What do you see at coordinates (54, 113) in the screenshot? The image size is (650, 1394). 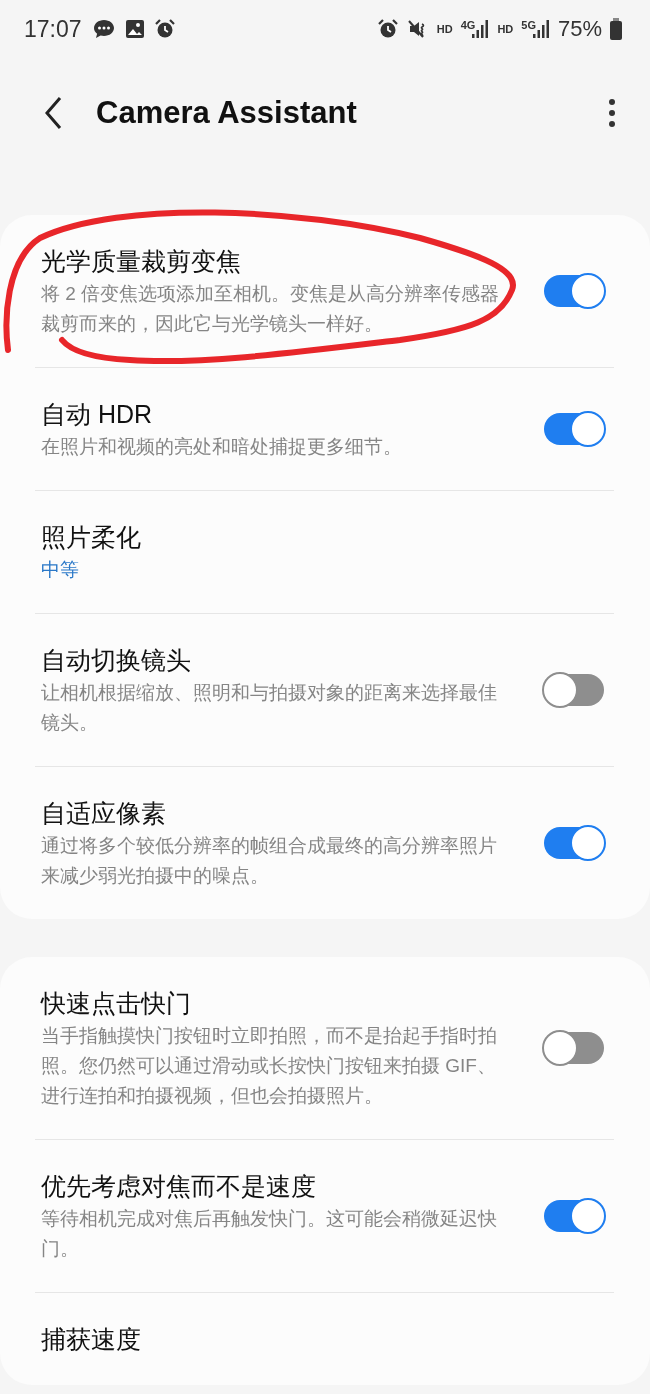 I see `back-icon` at bounding box center [54, 113].